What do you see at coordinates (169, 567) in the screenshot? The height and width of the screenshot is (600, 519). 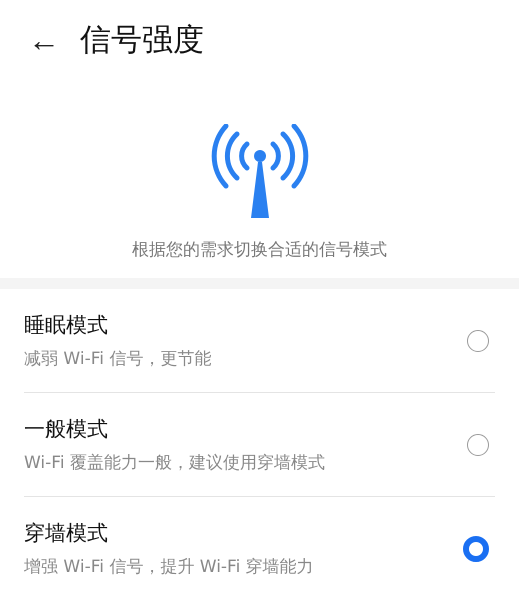 I see `mode-description: 增强 Wi-Fi 信号，提升 Wi-Fi 穿墙能力` at bounding box center [169, 567].